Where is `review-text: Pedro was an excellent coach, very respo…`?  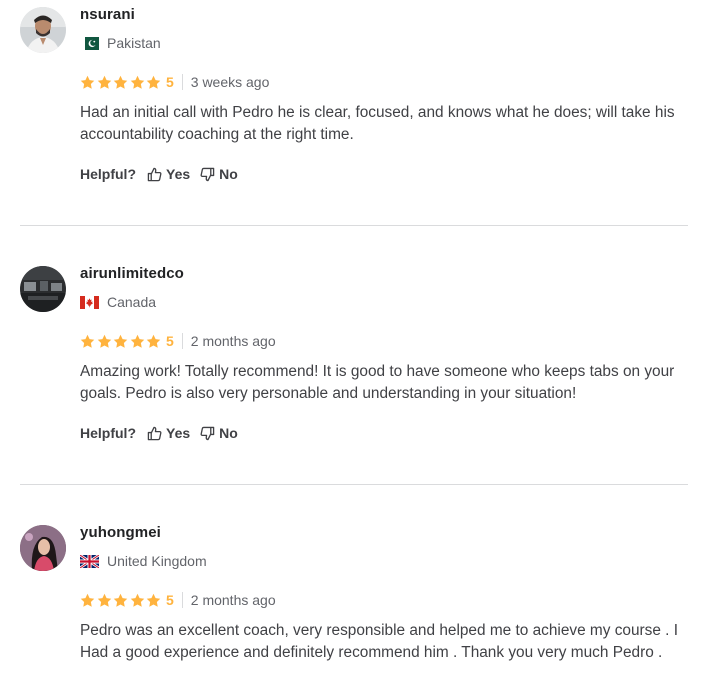 review-text: Pedro was an excellent coach, very respo… is located at coordinates (379, 641).